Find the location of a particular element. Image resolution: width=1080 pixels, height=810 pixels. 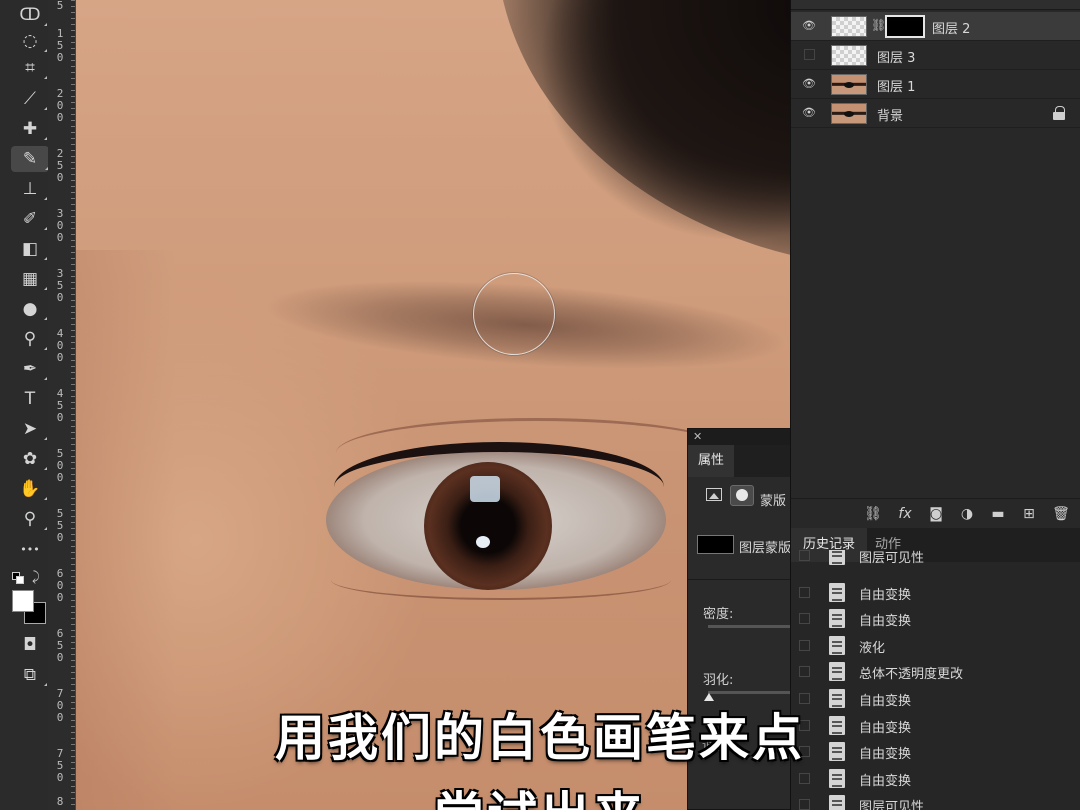

eraser-icon: ◧ is located at coordinates (30, 249).